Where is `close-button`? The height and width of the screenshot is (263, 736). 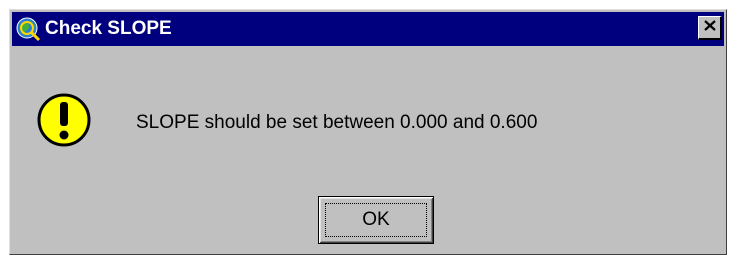
close-button is located at coordinates (710, 28).